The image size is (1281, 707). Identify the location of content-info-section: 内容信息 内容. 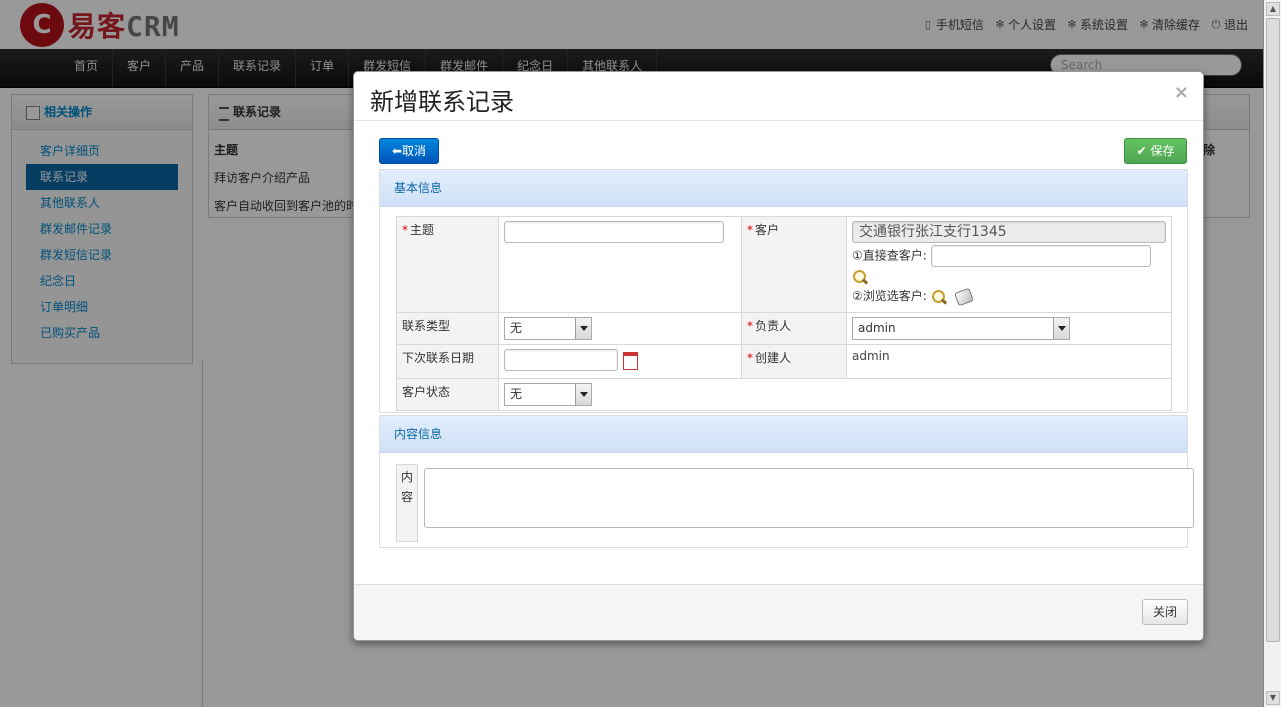
(786, 481).